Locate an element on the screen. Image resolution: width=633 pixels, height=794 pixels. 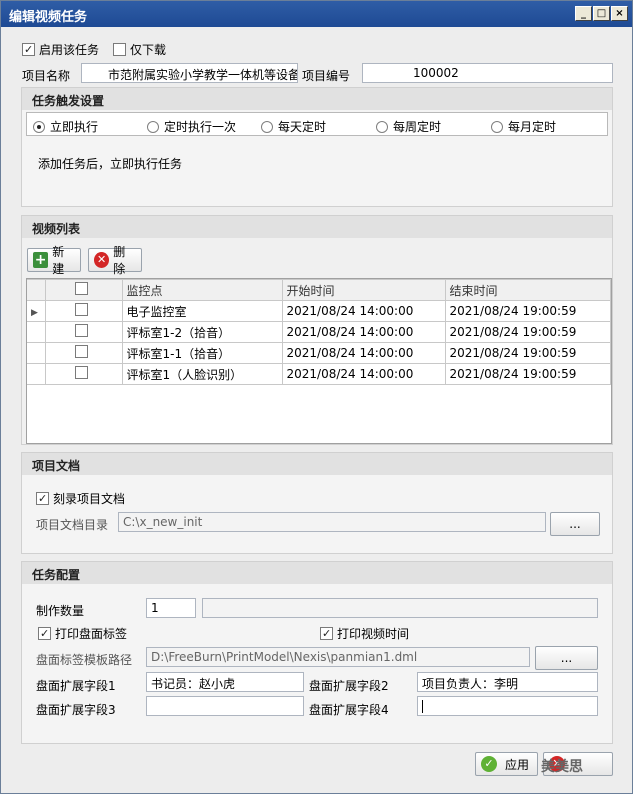
burn-docs-checkbox is located at coordinates (42, 498).